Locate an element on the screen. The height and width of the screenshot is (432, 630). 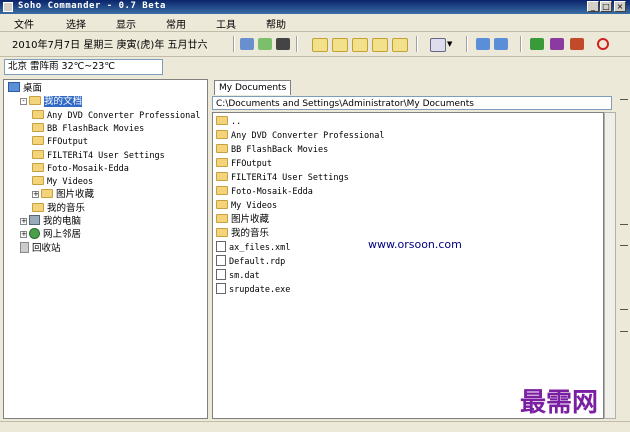
network-icon is located at coordinates (34, 234).